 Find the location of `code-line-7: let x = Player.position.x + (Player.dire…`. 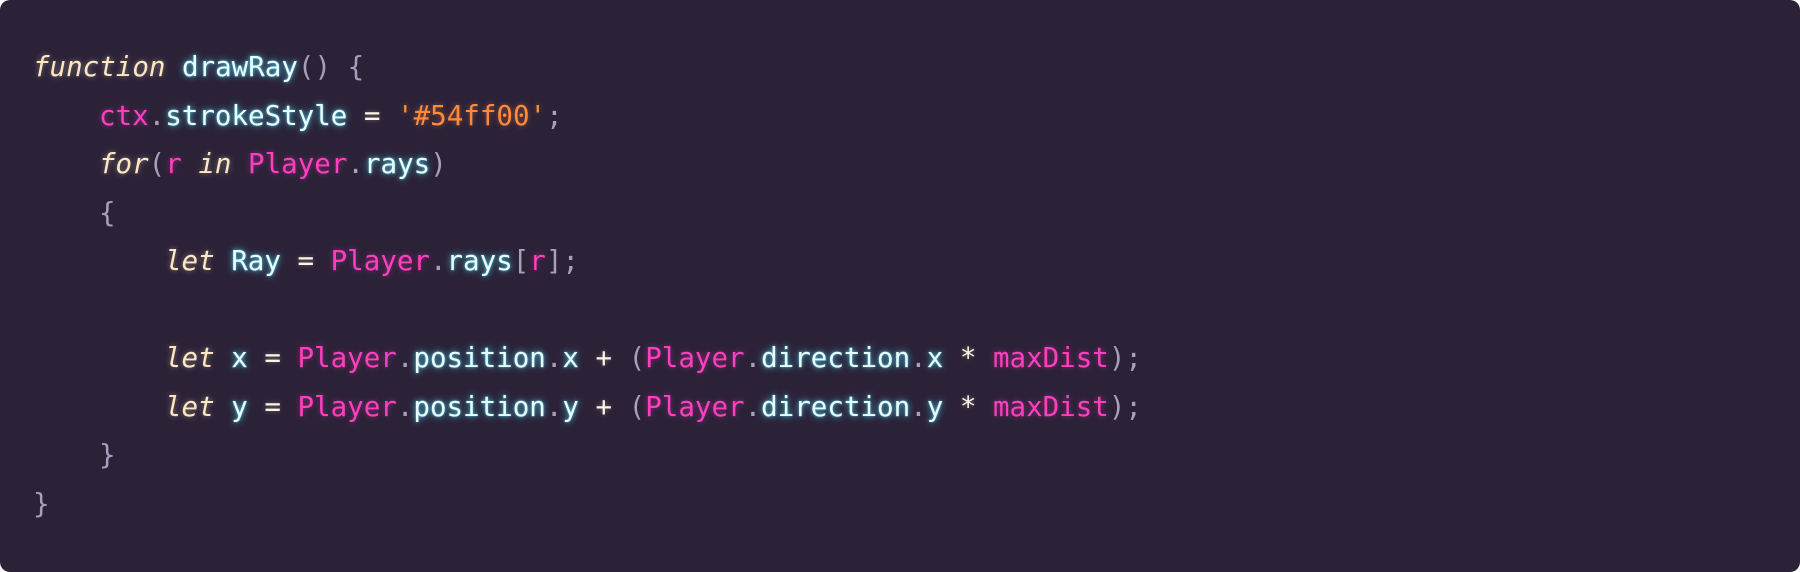

code-line-7: let x = Player.position.x + (Player.dire… is located at coordinates (916, 358).